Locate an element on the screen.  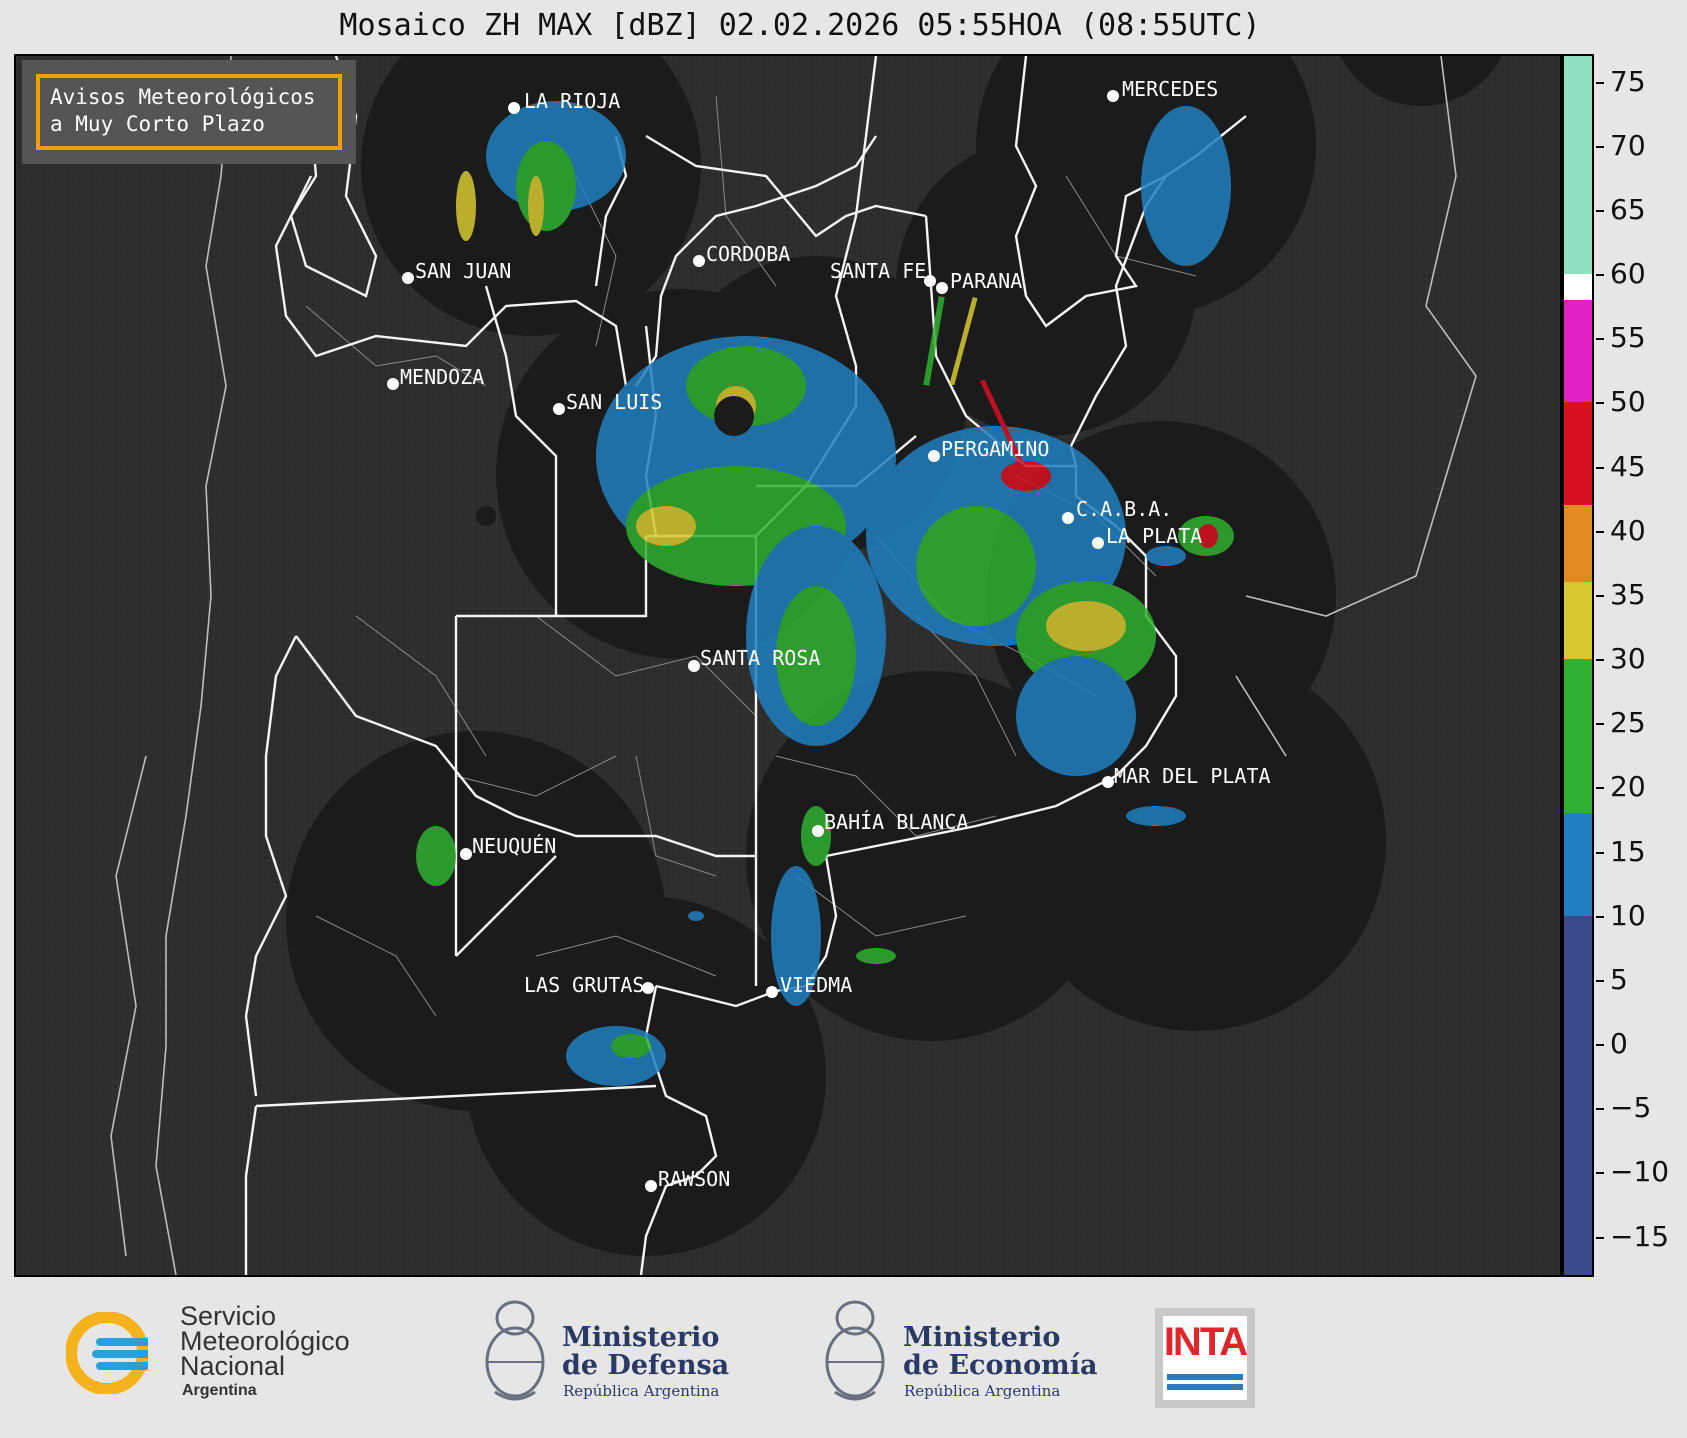
colorbar-tick-label: −15 is located at coordinates (1640, 1236).